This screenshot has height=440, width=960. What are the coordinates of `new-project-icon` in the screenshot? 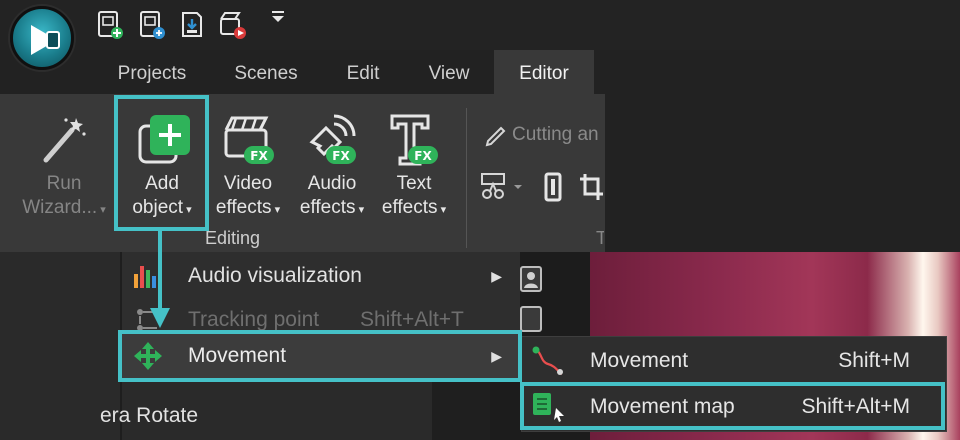 It's located at (110, 25).